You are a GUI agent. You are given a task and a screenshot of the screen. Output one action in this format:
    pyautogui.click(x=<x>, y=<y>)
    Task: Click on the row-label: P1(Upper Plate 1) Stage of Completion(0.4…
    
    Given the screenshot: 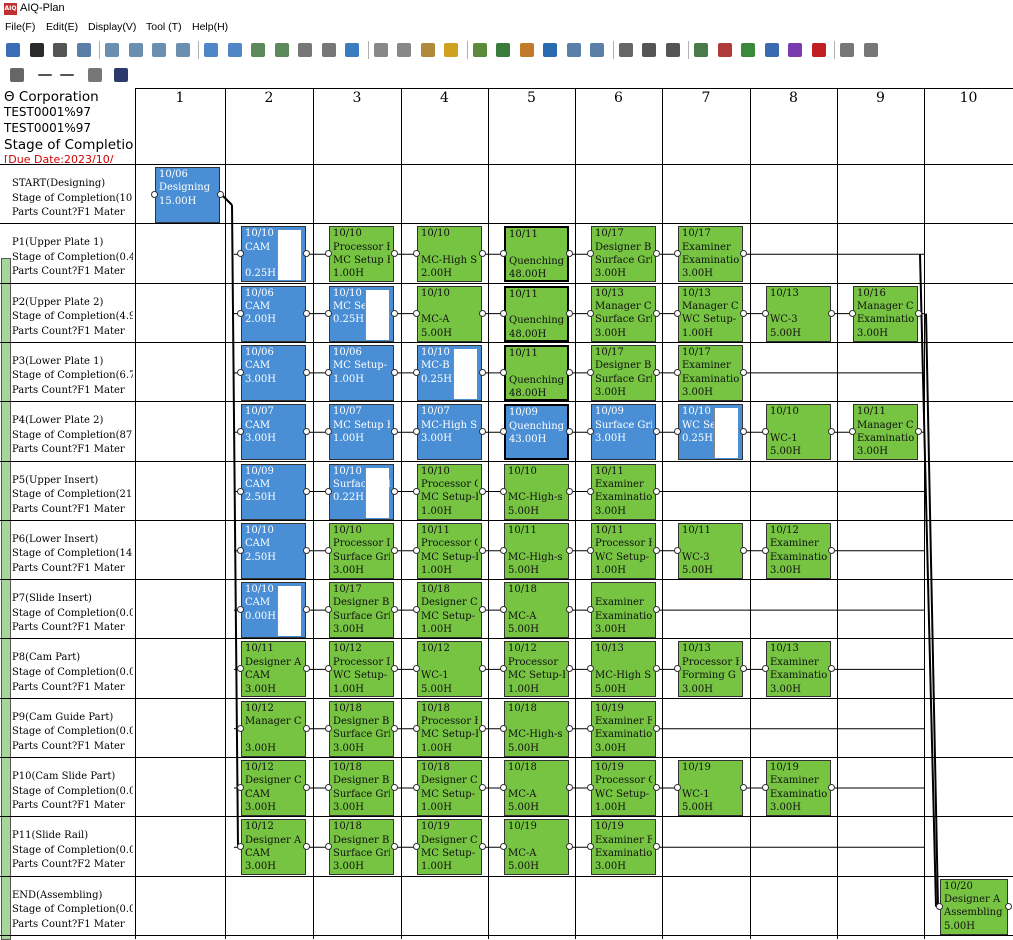 What is the action you would take?
    pyautogui.click(x=72, y=258)
    